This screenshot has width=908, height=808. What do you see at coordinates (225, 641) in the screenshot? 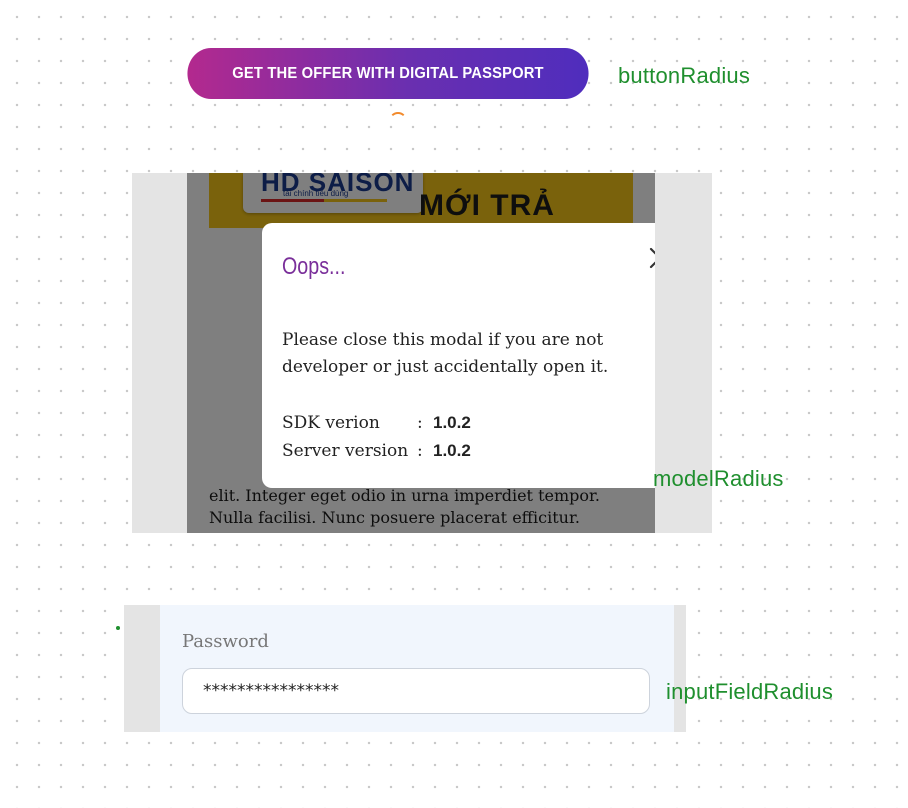
I see `password-label: Password` at bounding box center [225, 641].